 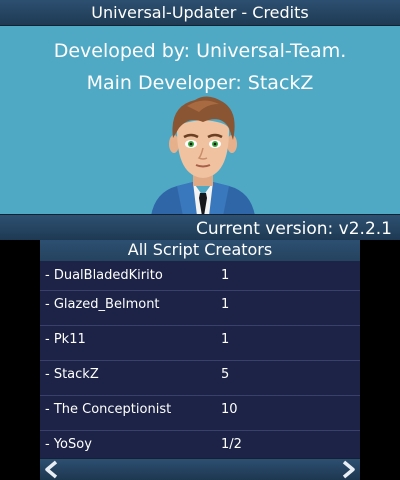 What do you see at coordinates (200, 83) in the screenshot?
I see `main-developer-text: Main Developer: StackZ` at bounding box center [200, 83].